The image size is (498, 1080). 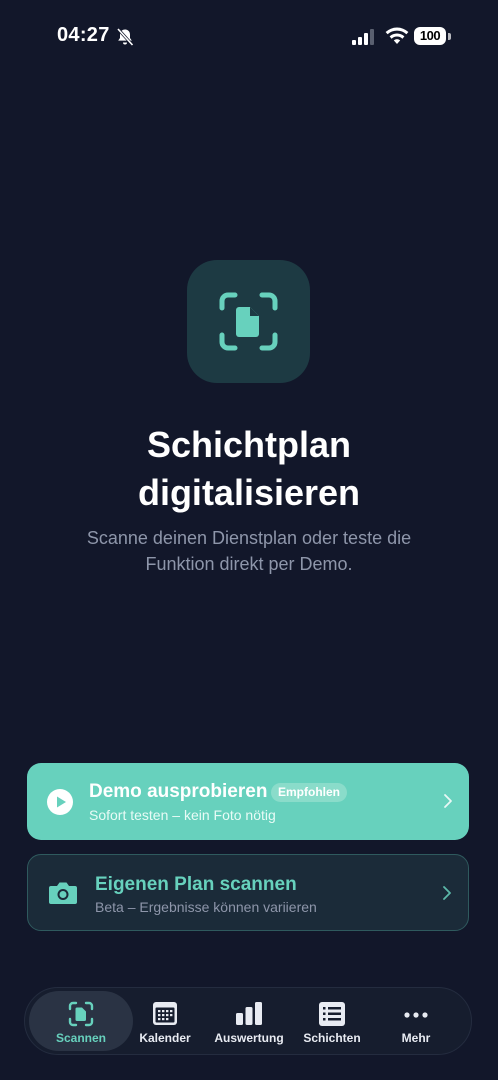 I want to click on scan-subtitle: Beta – Ergebnisse können variieren, so click(x=206, y=907).